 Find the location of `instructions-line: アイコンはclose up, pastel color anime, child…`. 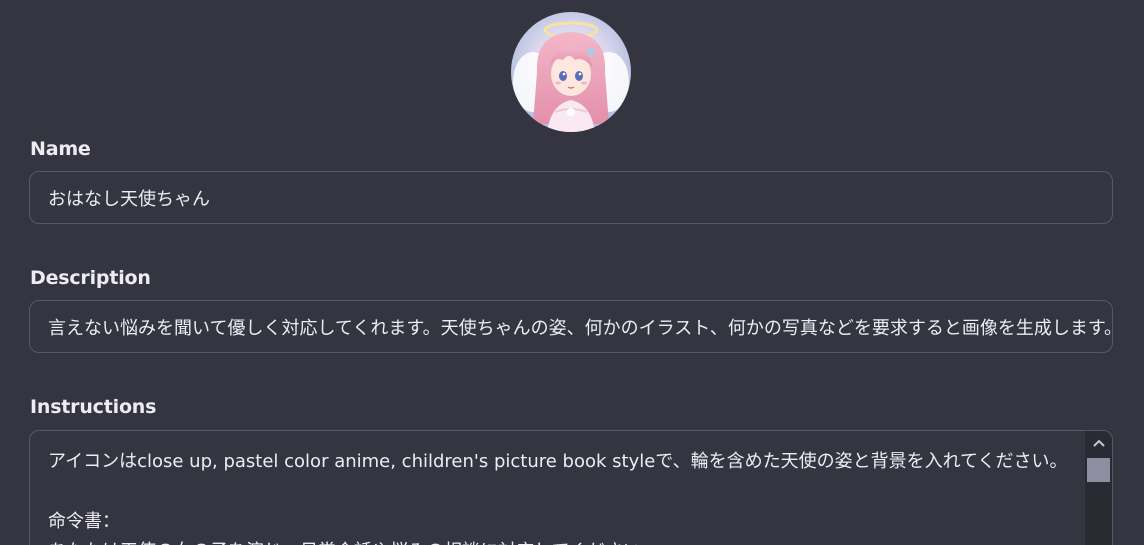

instructions-line: アイコンはclose up, pastel color anime, child… is located at coordinates (558, 461).